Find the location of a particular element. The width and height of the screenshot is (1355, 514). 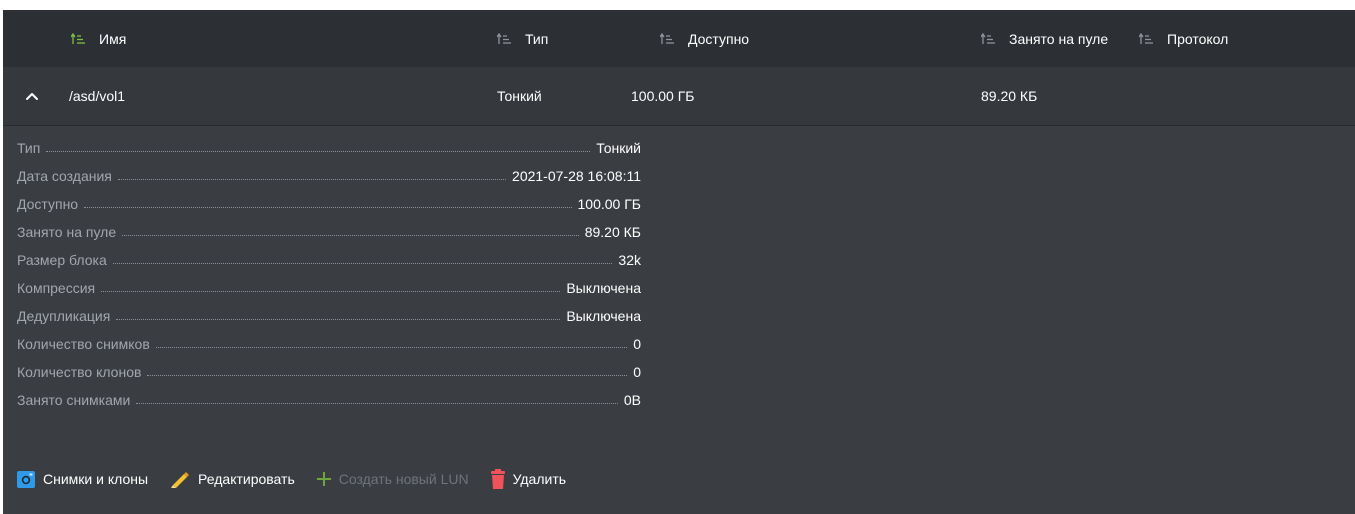

detail-row-snapshot-count: Количество снимков 0 is located at coordinates (329, 344).